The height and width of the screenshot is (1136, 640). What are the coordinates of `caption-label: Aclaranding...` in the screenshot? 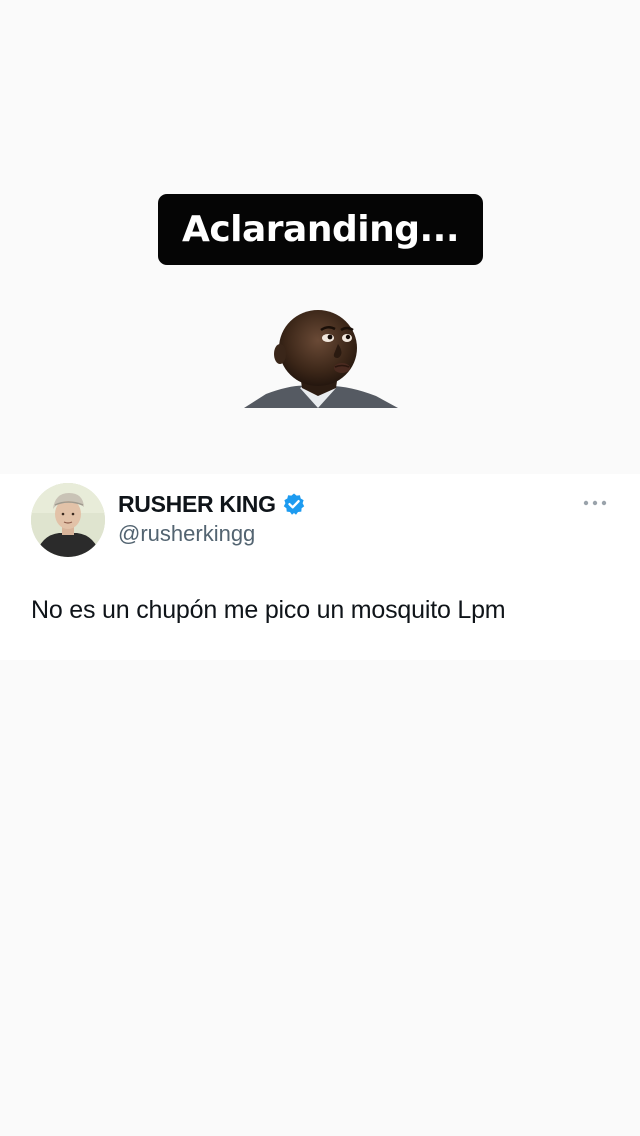 It's located at (320, 229).